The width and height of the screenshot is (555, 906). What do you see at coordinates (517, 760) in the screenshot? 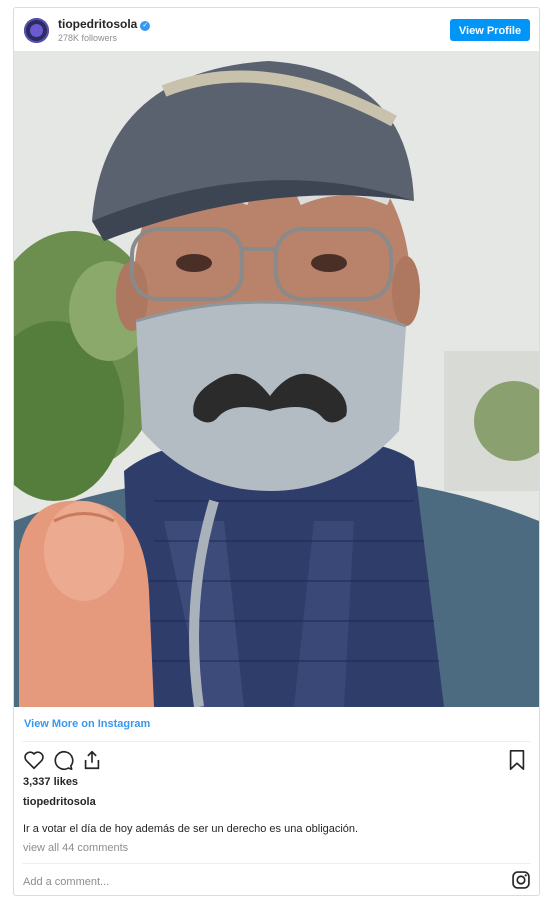
I see `bookmark-icon` at bounding box center [517, 760].